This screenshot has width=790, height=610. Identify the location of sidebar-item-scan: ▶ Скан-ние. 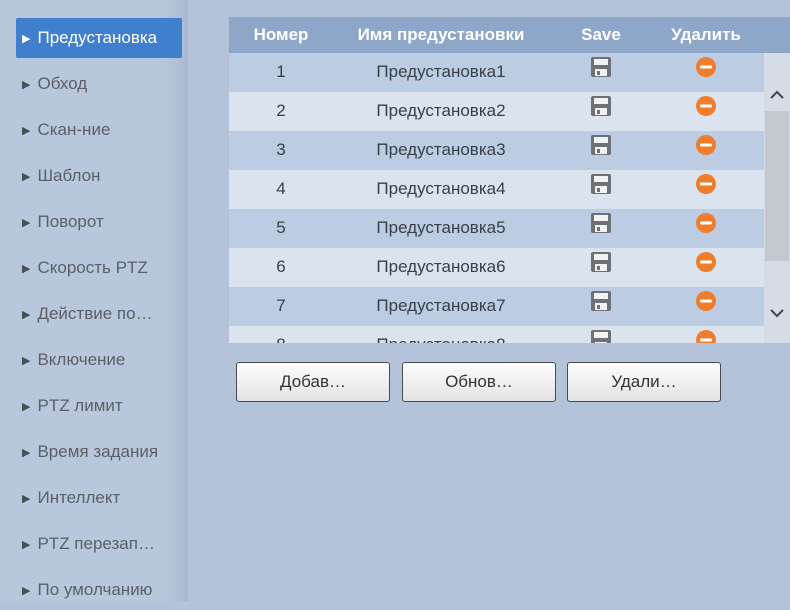
(99, 130).